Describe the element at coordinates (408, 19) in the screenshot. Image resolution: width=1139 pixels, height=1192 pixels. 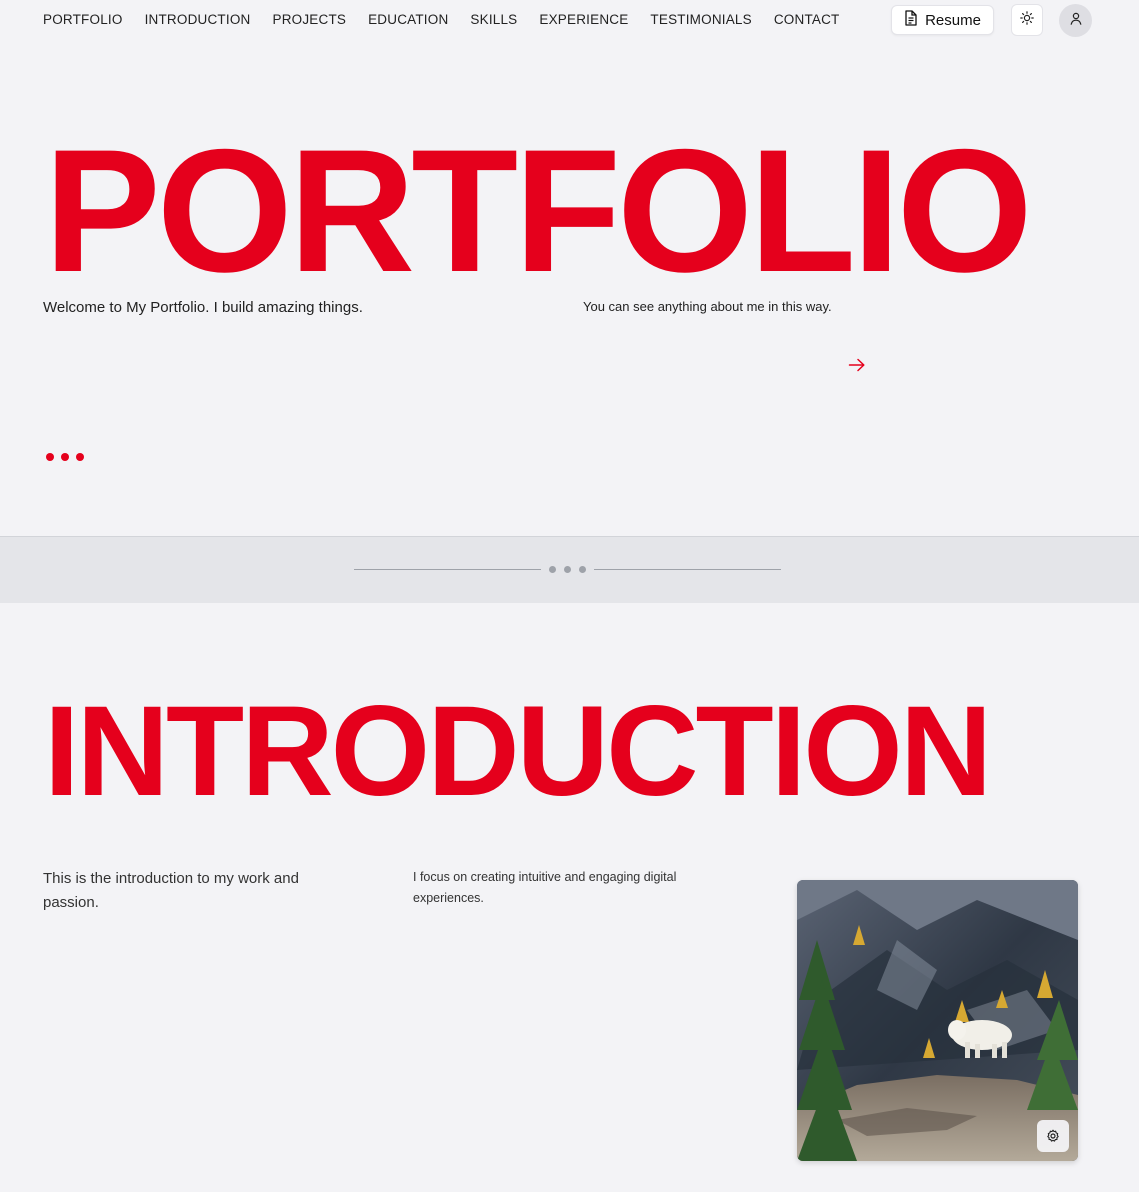
I see `nav-item-education: EDUCATION` at that location.